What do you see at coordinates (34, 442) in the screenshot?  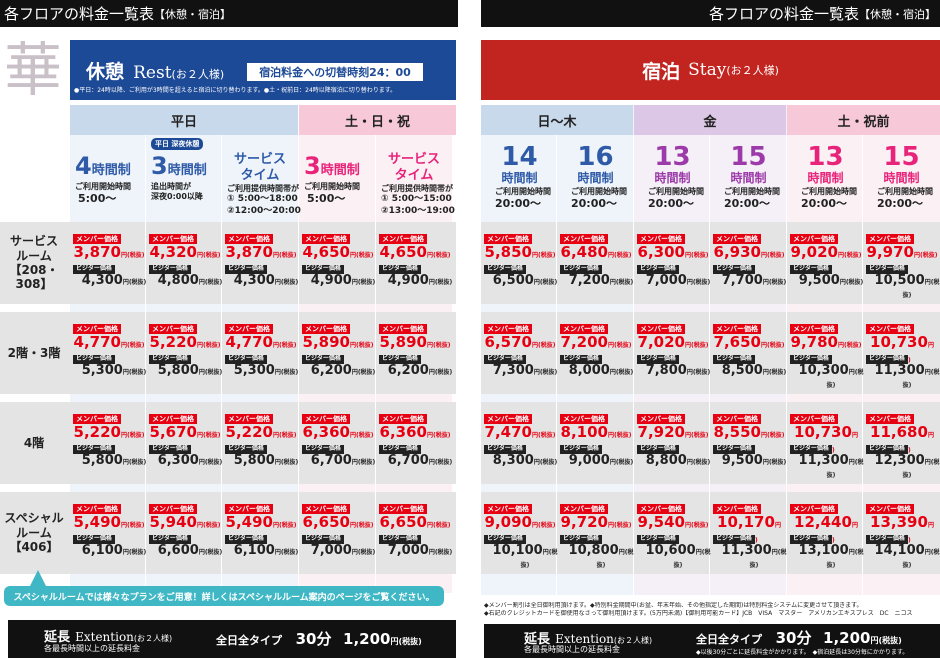 I see `rest-row-label: 4階` at bounding box center [34, 442].